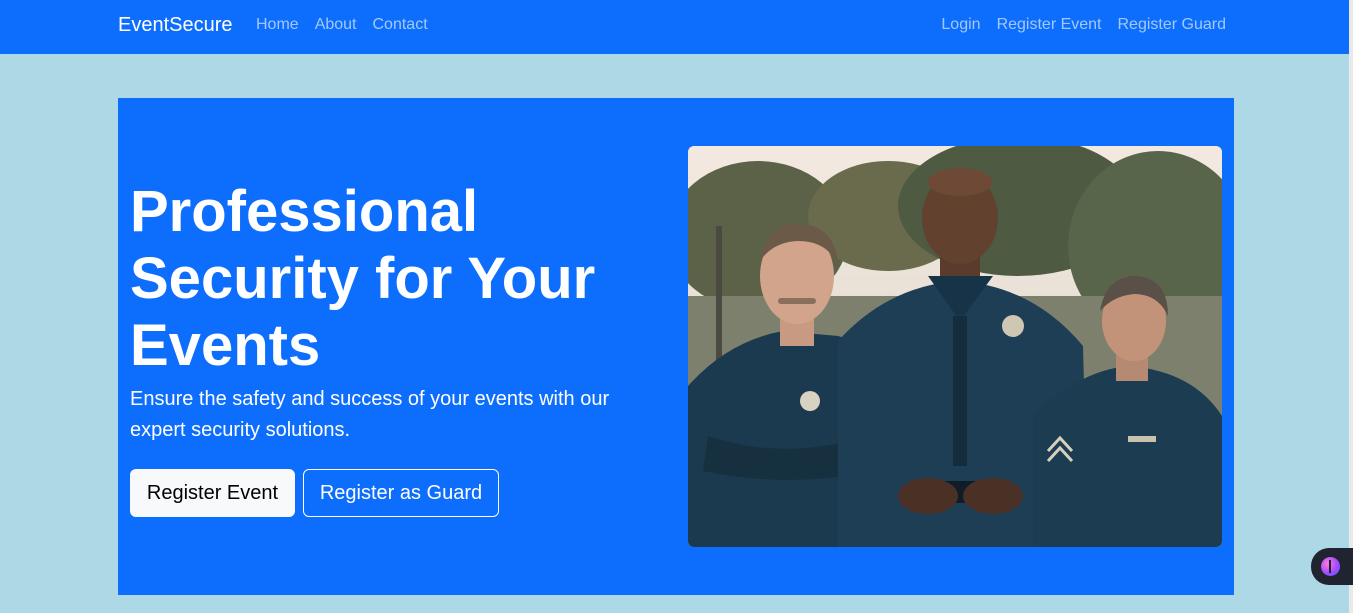 This screenshot has height=613, width=1353. I want to click on brain-orb-icon, so click(1330, 566).